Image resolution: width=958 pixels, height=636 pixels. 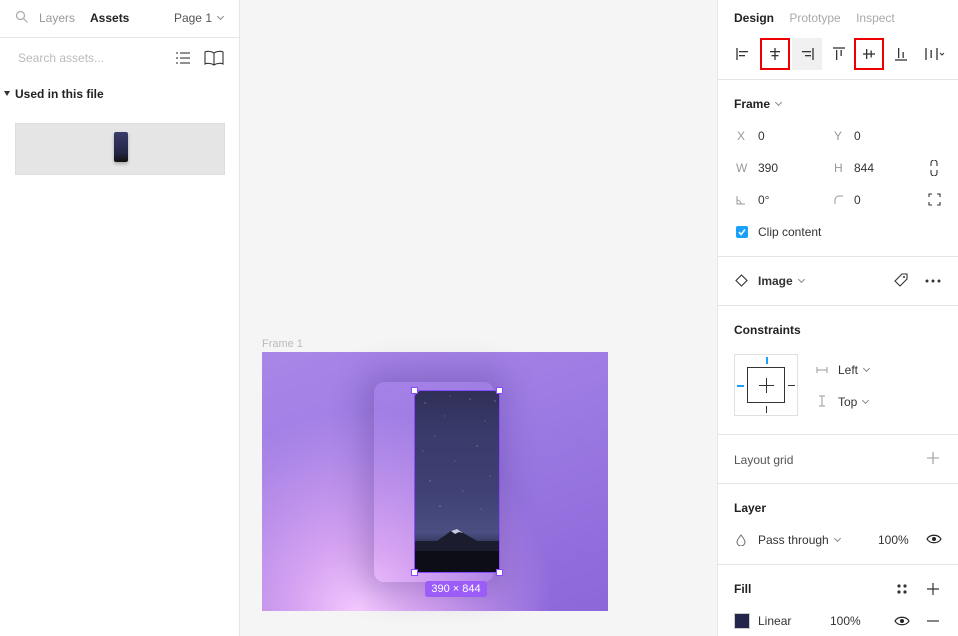 What do you see at coordinates (740, 386) in the screenshot?
I see `constraint-left-bar` at bounding box center [740, 386].